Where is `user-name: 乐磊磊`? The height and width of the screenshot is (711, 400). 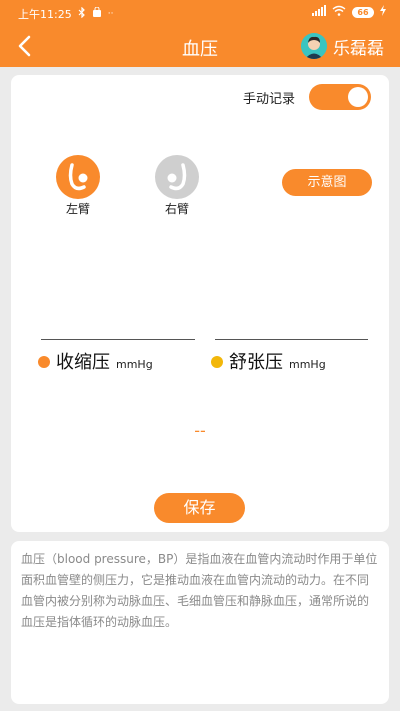 user-name: 乐磊磊 is located at coordinates (358, 48).